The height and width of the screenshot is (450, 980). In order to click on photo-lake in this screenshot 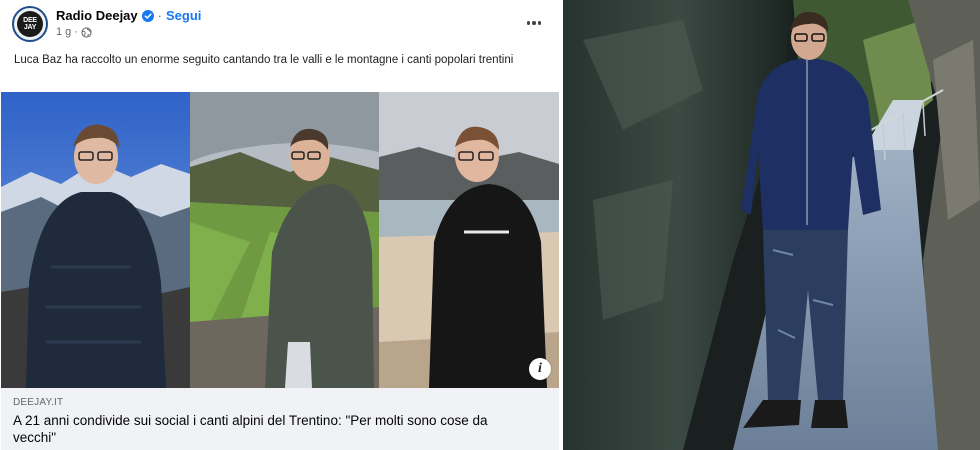, I will do `click(469, 240)`.